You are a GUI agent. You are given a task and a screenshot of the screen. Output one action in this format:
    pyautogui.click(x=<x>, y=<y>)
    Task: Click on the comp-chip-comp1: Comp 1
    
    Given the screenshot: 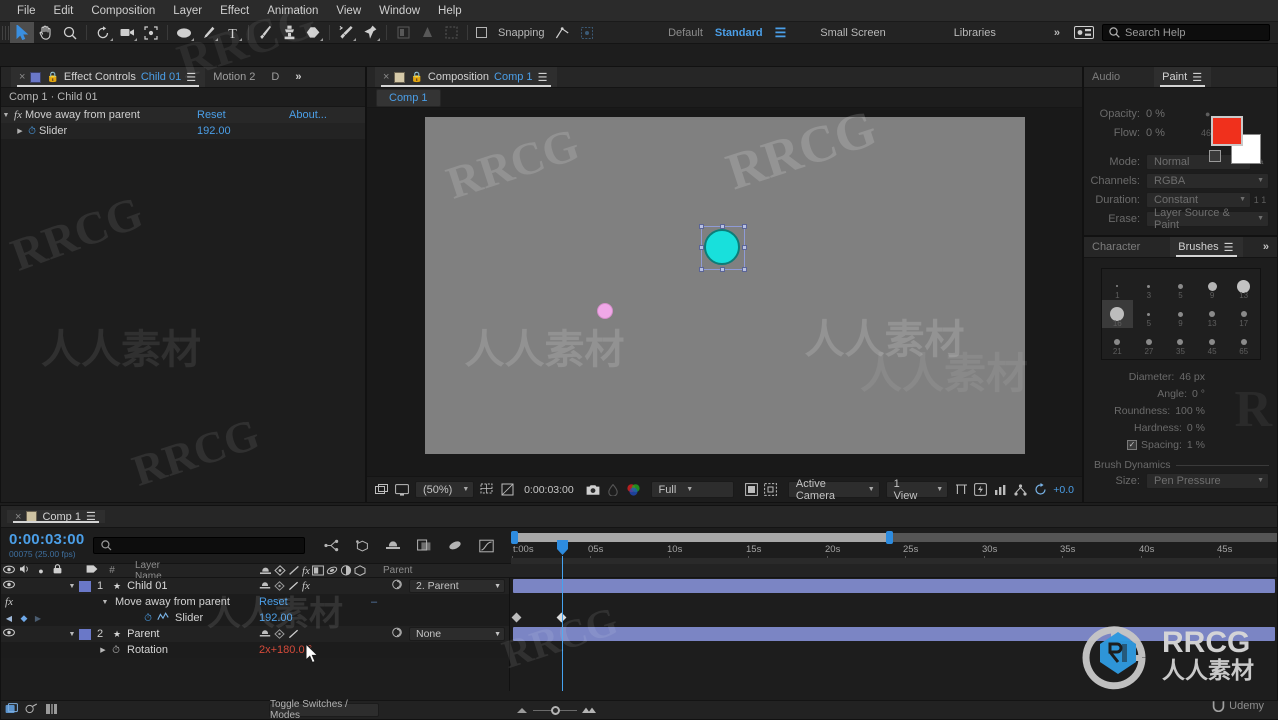 What is the action you would take?
    pyautogui.click(x=408, y=97)
    